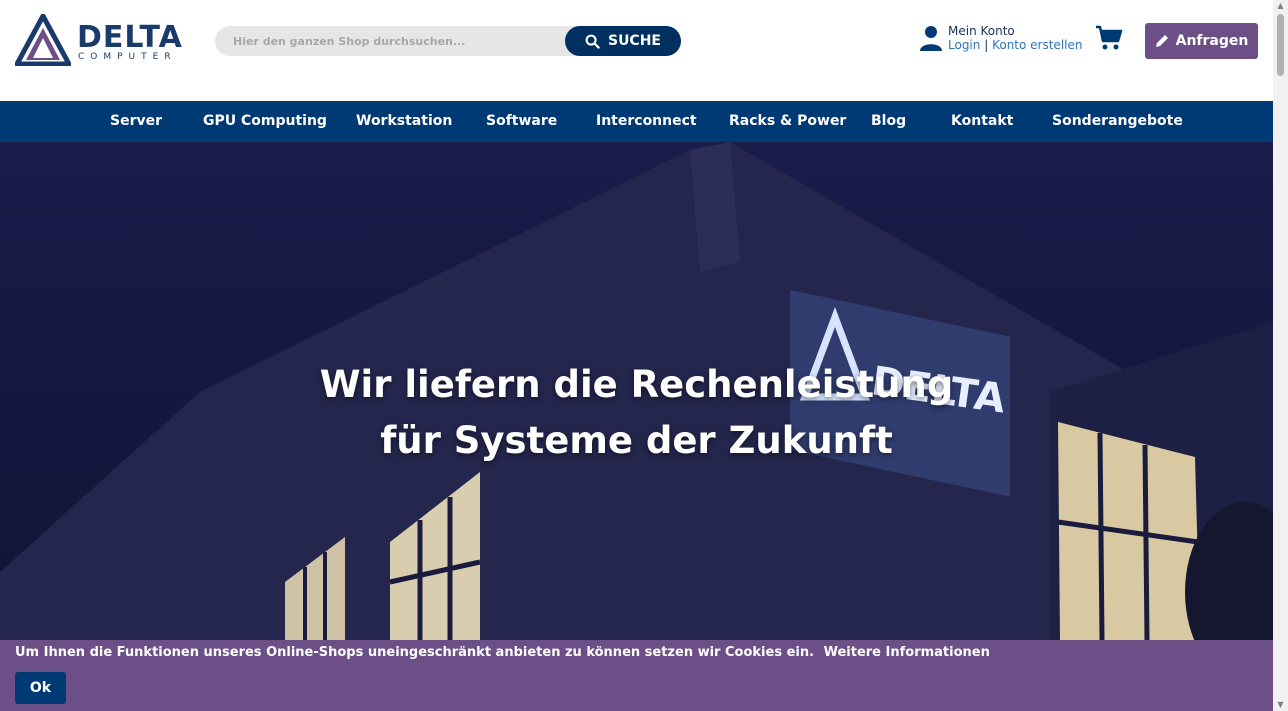 Image resolution: width=1288 pixels, height=711 pixels. I want to click on cart-button, so click(1109, 38).